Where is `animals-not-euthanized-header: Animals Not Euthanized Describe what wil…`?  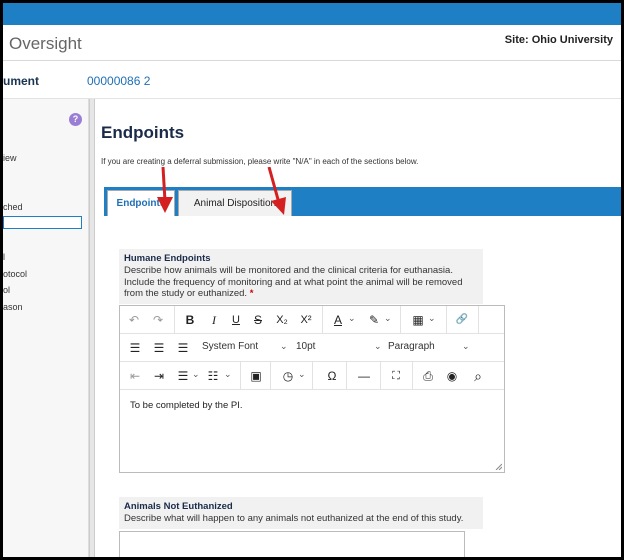
animals-not-euthanized-header: Animals Not Euthanized Describe what wil… is located at coordinates (301, 513).